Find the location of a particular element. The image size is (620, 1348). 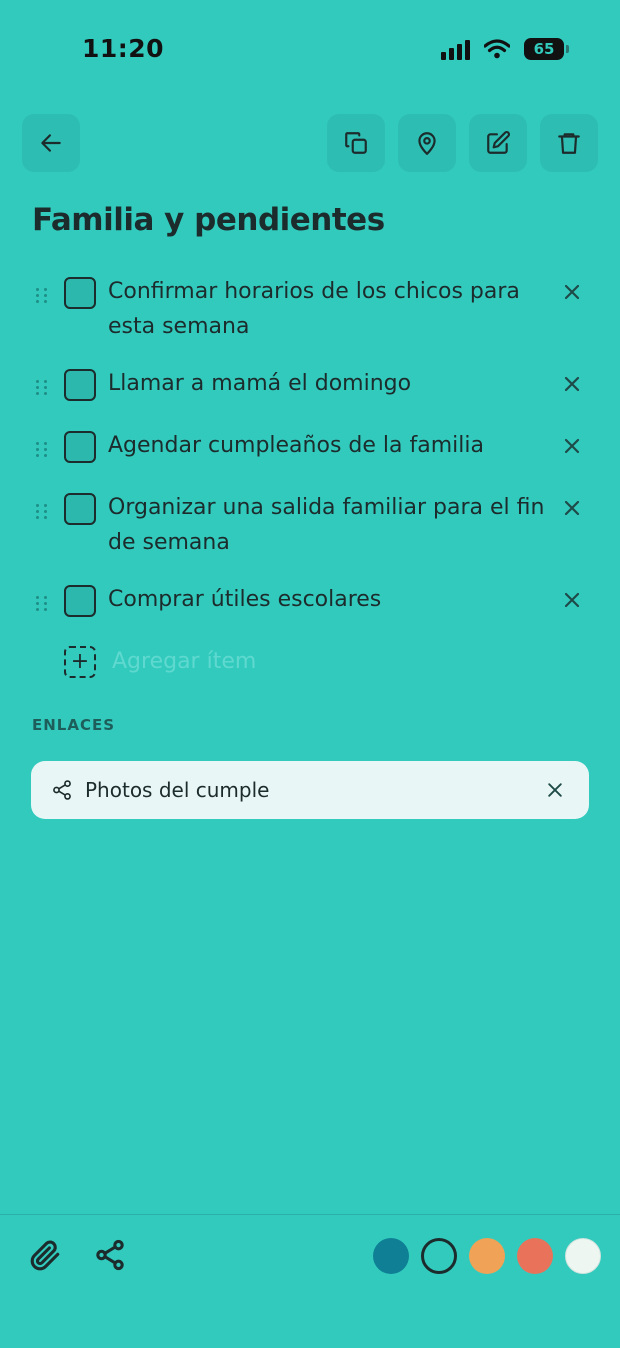

wifi-icon is located at coordinates (497, 49).